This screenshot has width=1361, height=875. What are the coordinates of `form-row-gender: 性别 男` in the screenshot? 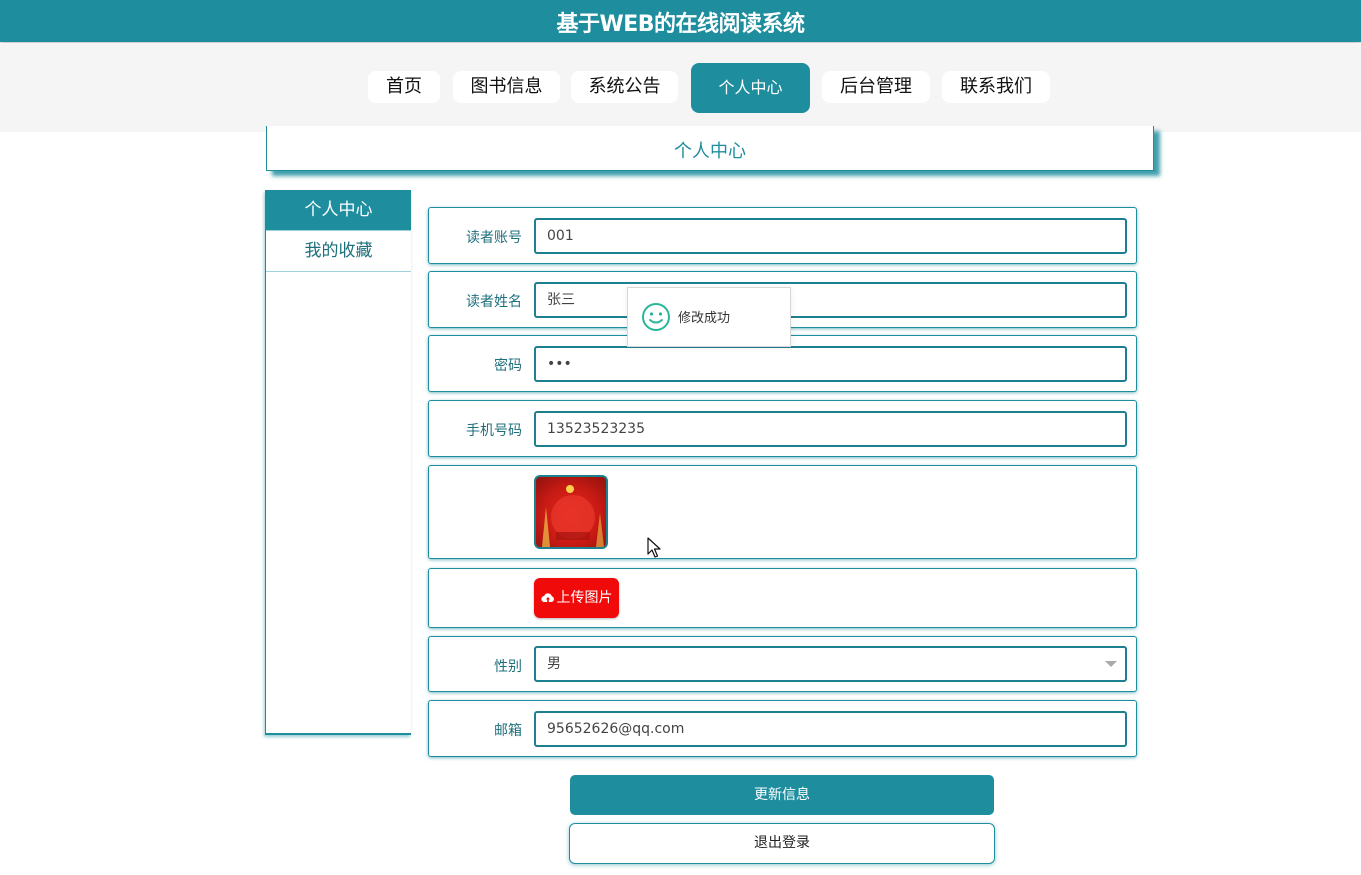 It's located at (782, 664).